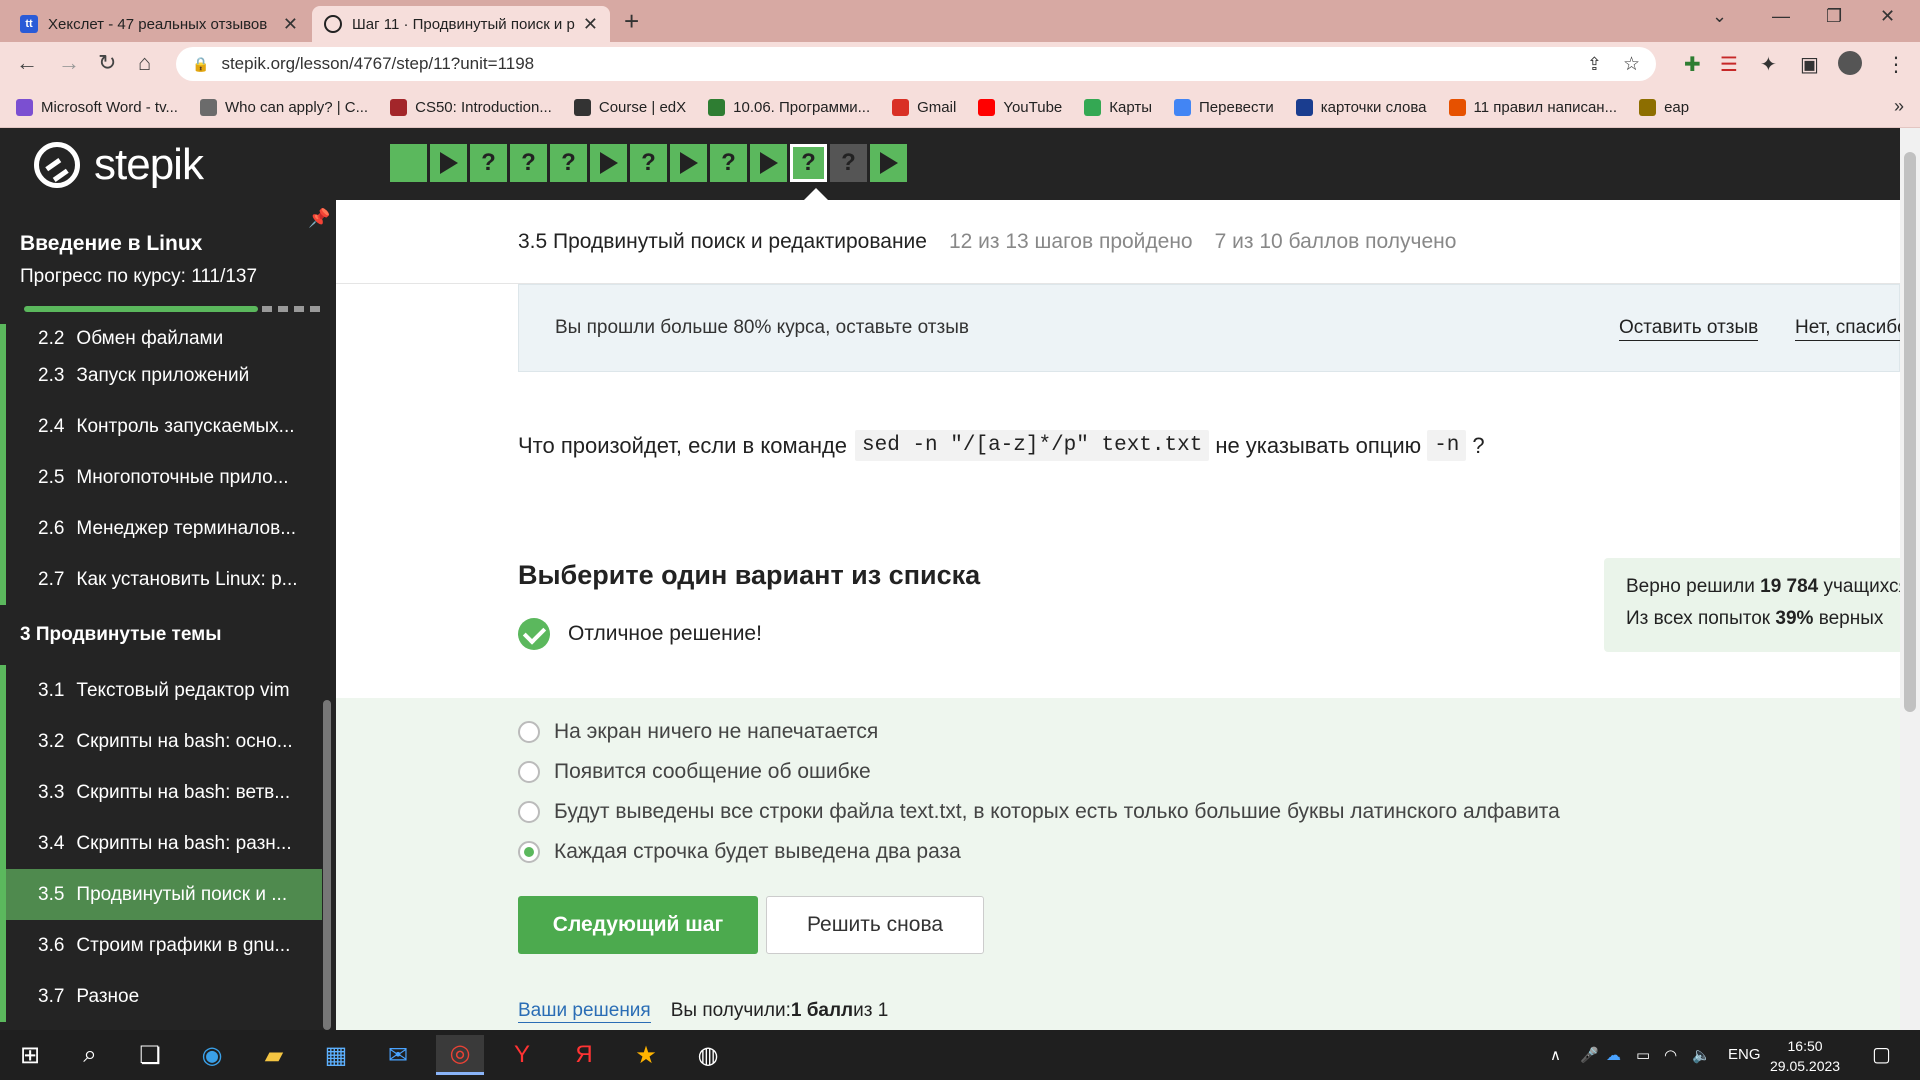 The height and width of the screenshot is (1080, 1920). I want to click on stepik-app-icon: ◍, so click(708, 1055).